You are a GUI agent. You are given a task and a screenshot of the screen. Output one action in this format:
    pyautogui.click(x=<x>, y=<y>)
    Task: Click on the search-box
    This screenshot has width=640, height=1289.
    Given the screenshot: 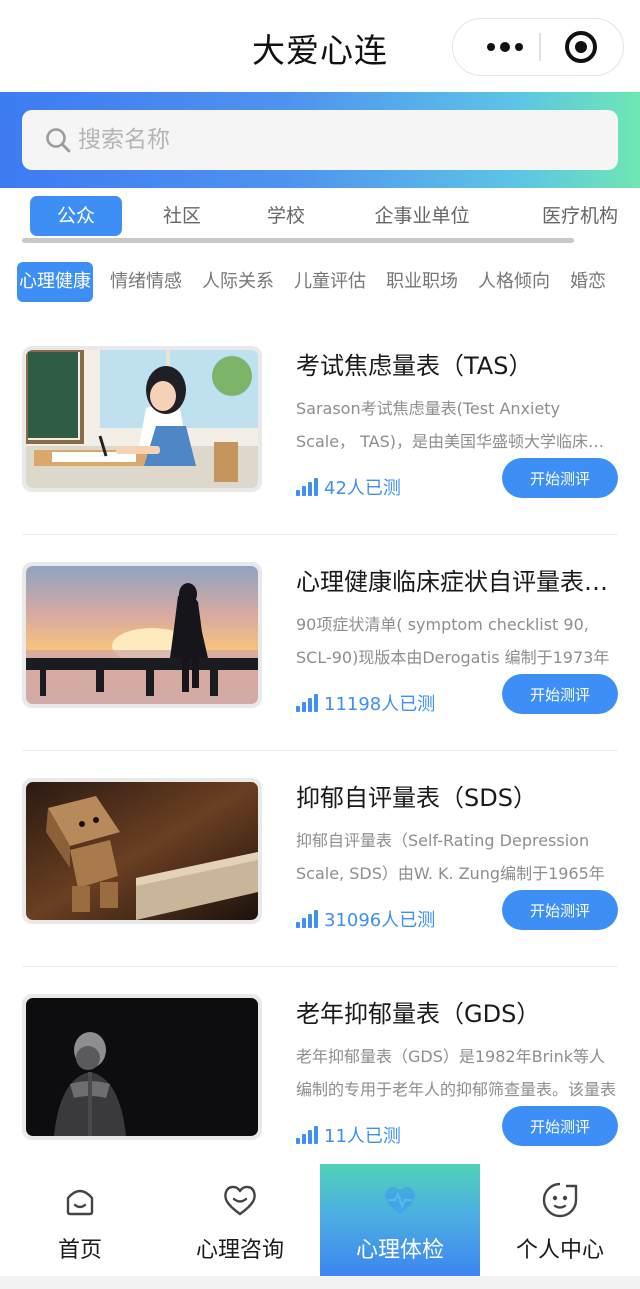 What is the action you would take?
    pyautogui.click(x=320, y=140)
    